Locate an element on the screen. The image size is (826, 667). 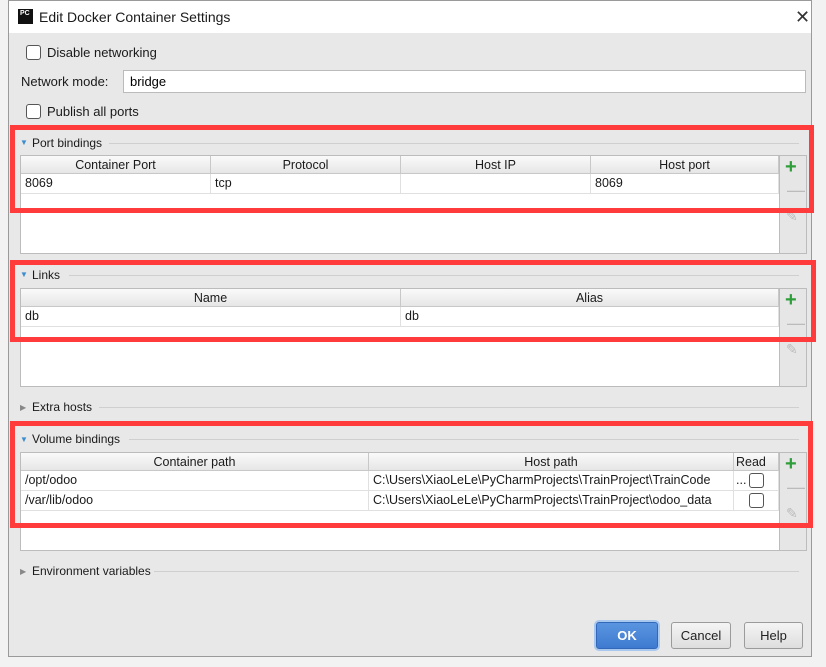
environment-variables-header: Environment variables is located at coordinates (91, 571).